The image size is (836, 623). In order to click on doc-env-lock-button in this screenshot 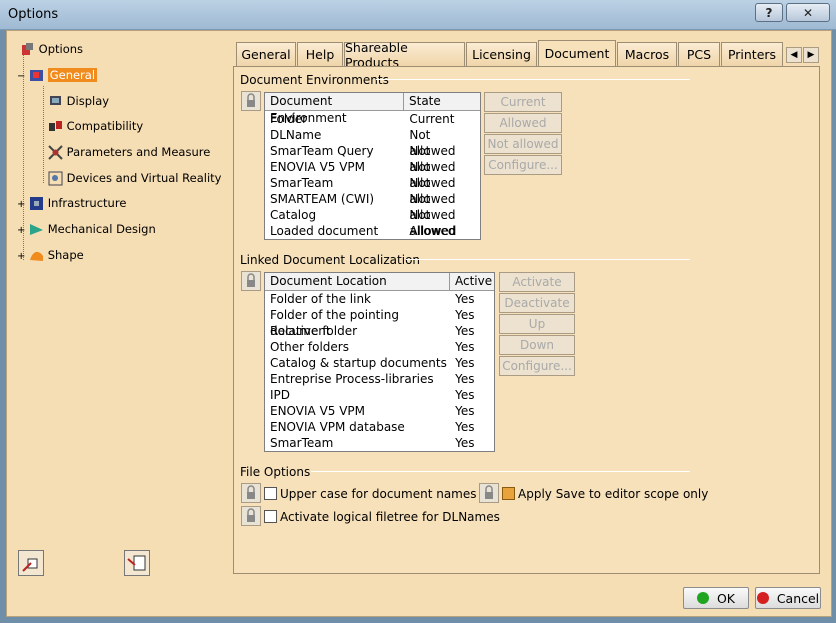, I will do `click(251, 101)`.